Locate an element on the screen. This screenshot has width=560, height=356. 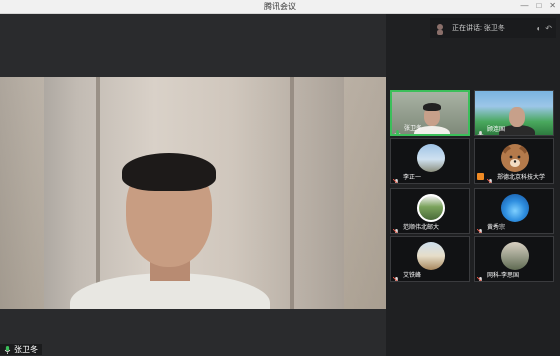
participant-label: 艾铁峰 is located at coordinates (407, 275).